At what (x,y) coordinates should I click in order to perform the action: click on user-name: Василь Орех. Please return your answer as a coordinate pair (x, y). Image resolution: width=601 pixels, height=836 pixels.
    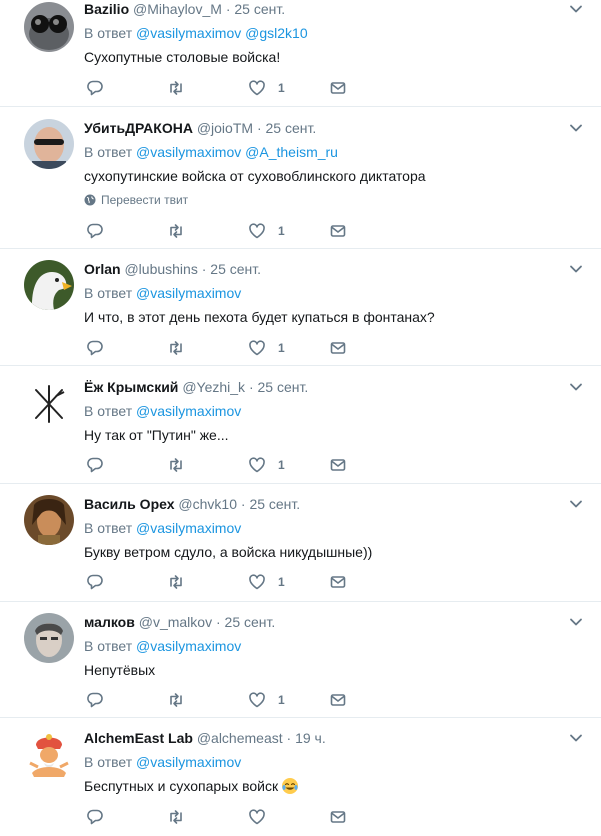
    Looking at the image, I should click on (129, 504).